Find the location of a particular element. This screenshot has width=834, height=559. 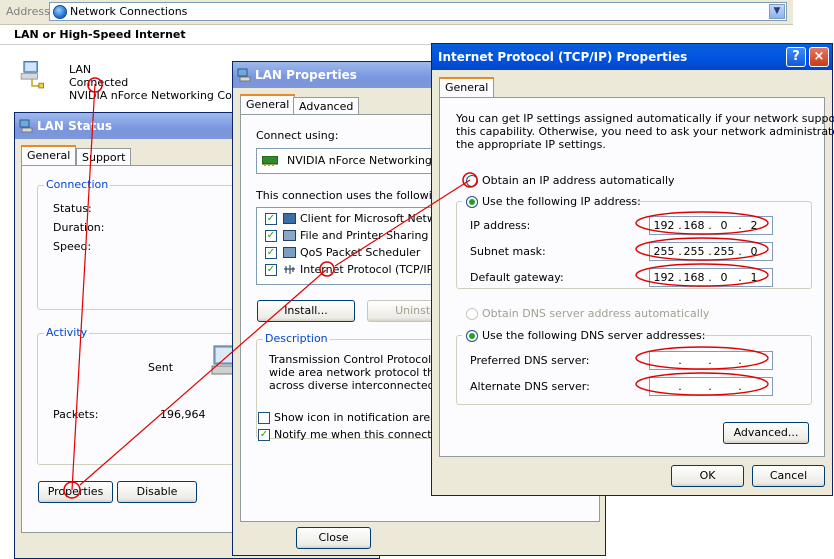

network-connection-icon is located at coordinates (32, 75).